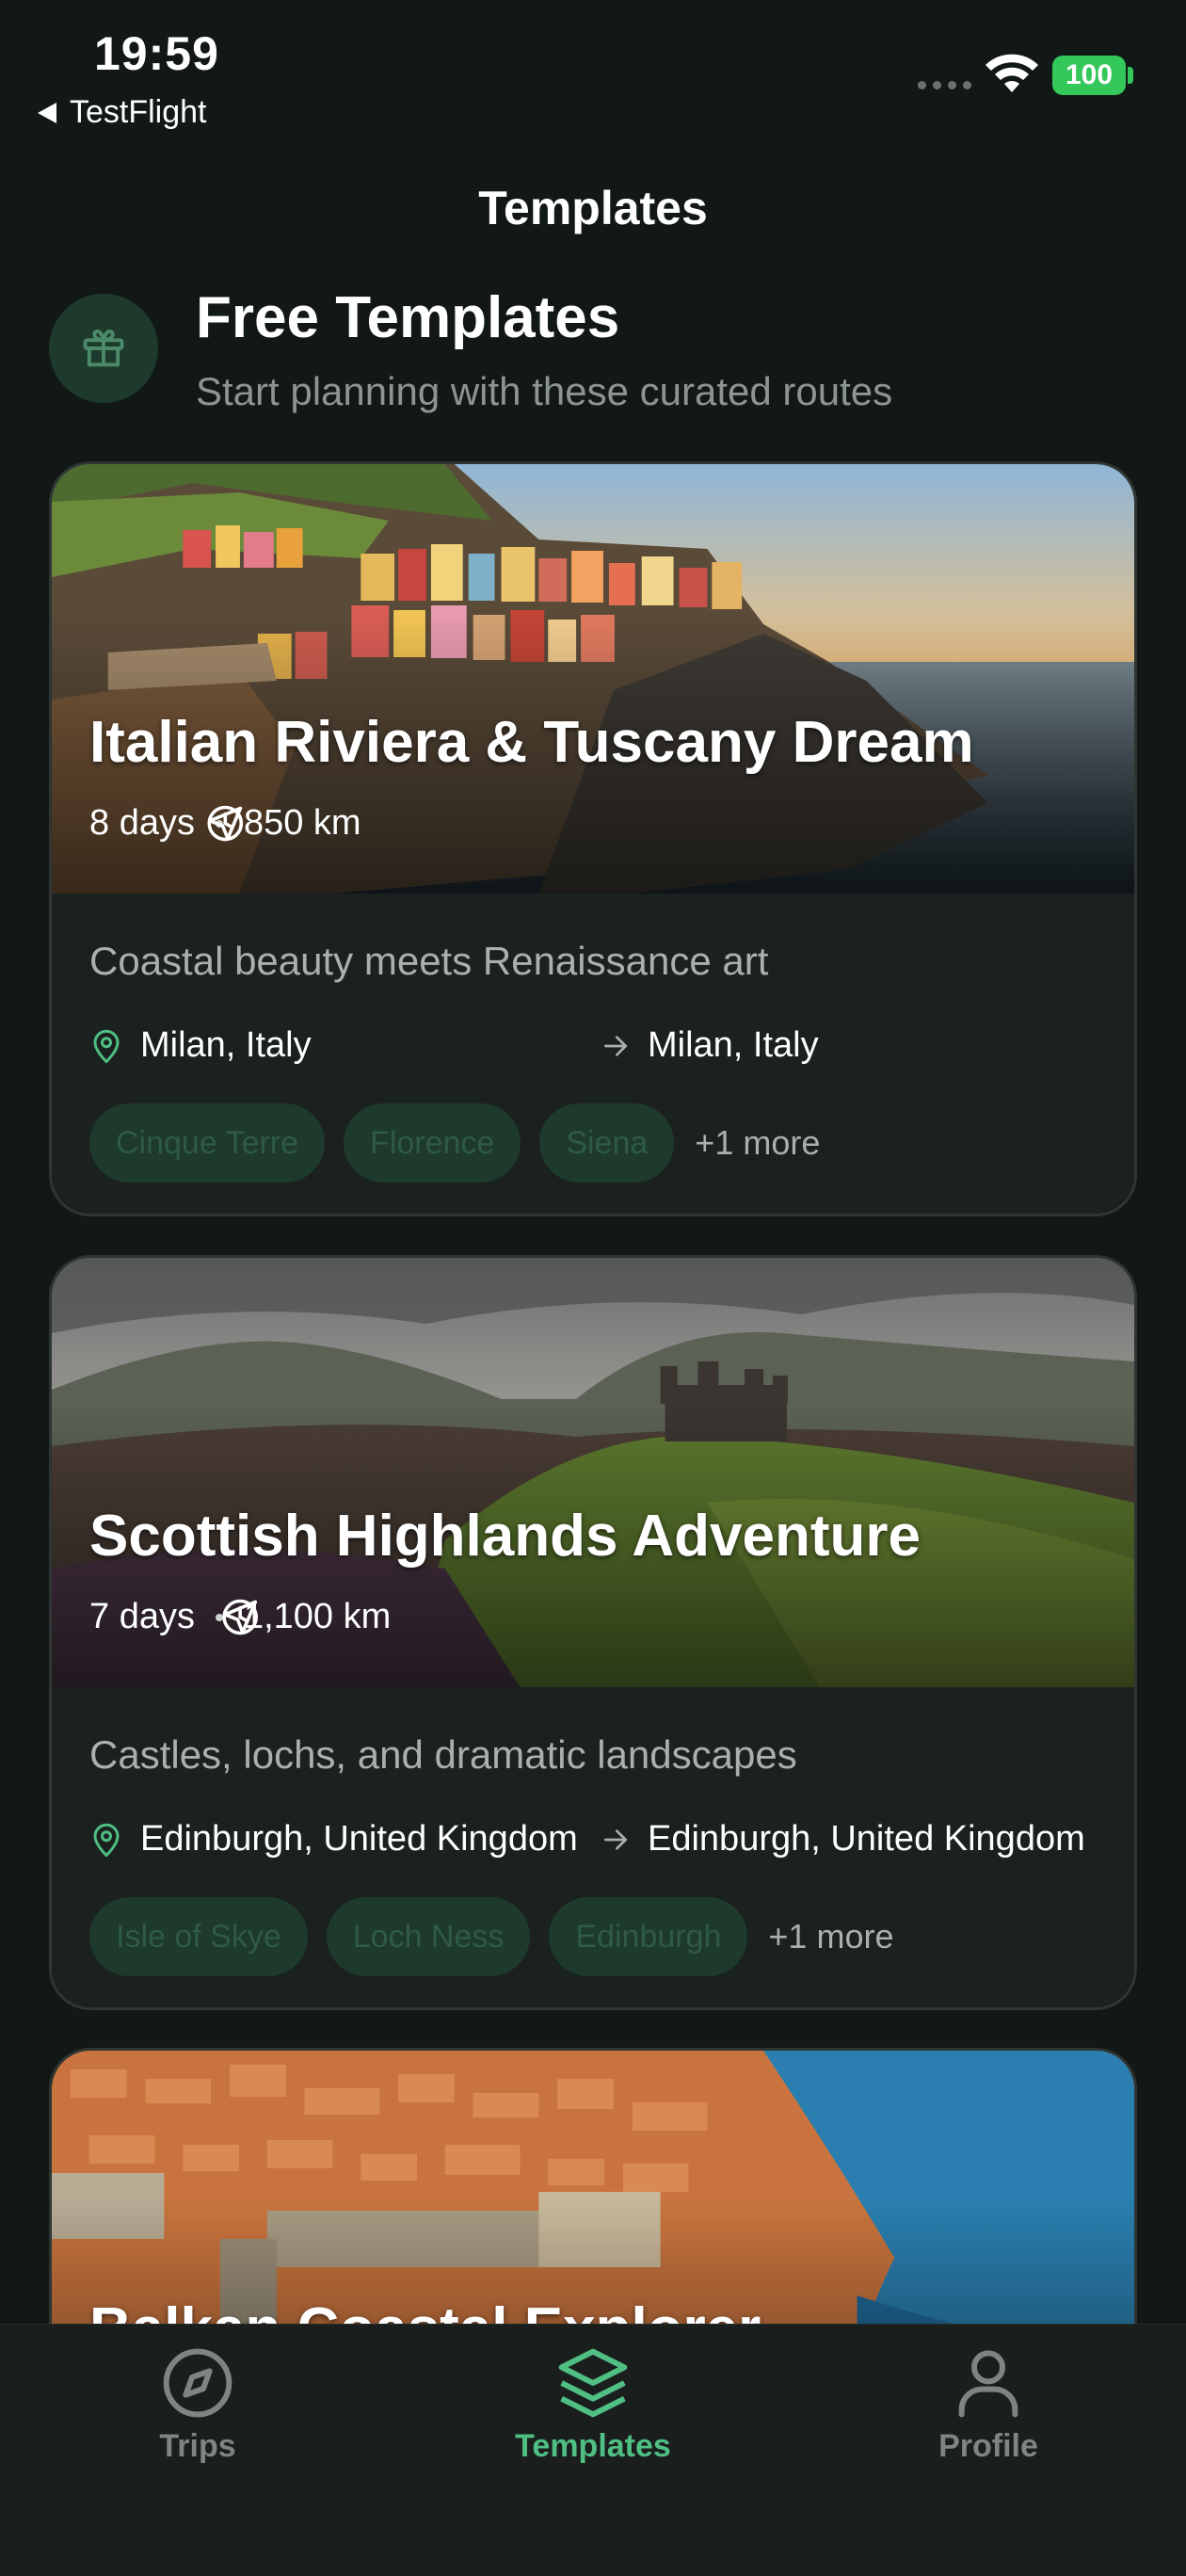 This screenshot has width=1186, height=2576. I want to click on back-to-app-button: TestFlight, so click(123, 112).